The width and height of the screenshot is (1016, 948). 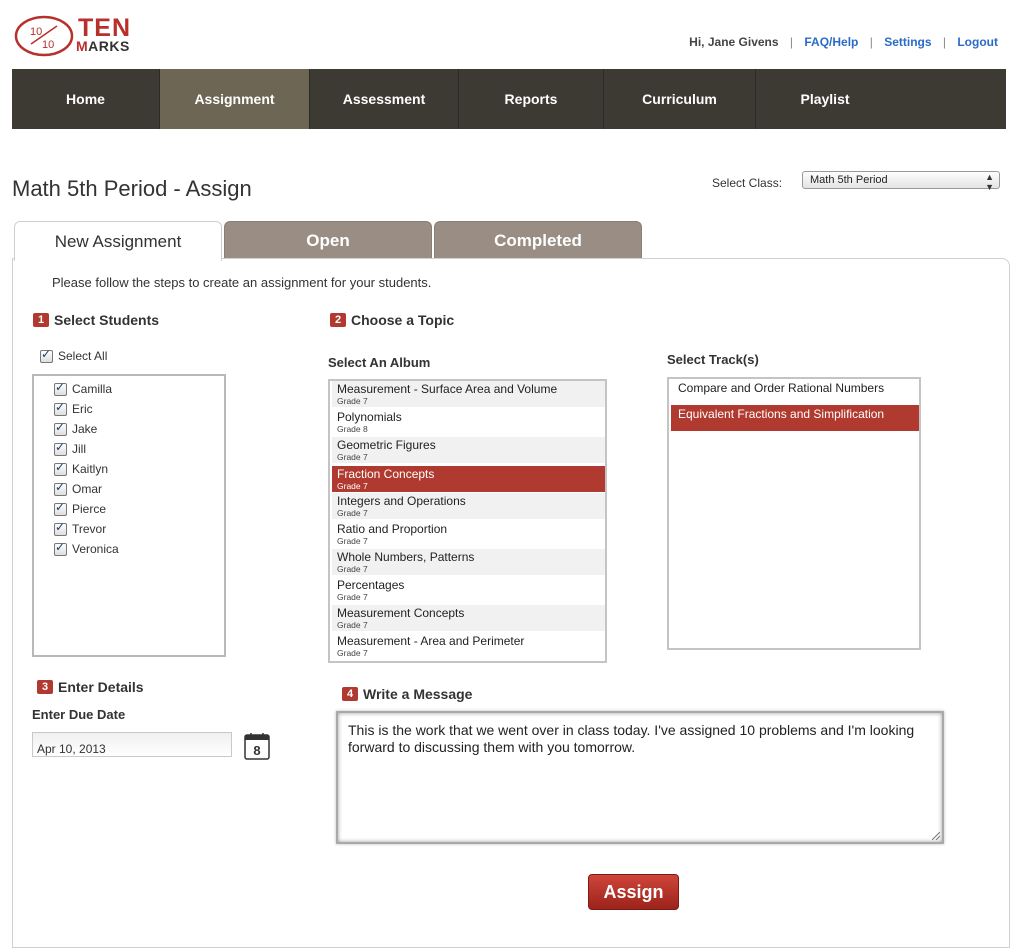 I want to click on student-item: Omar, so click(x=78, y=488).